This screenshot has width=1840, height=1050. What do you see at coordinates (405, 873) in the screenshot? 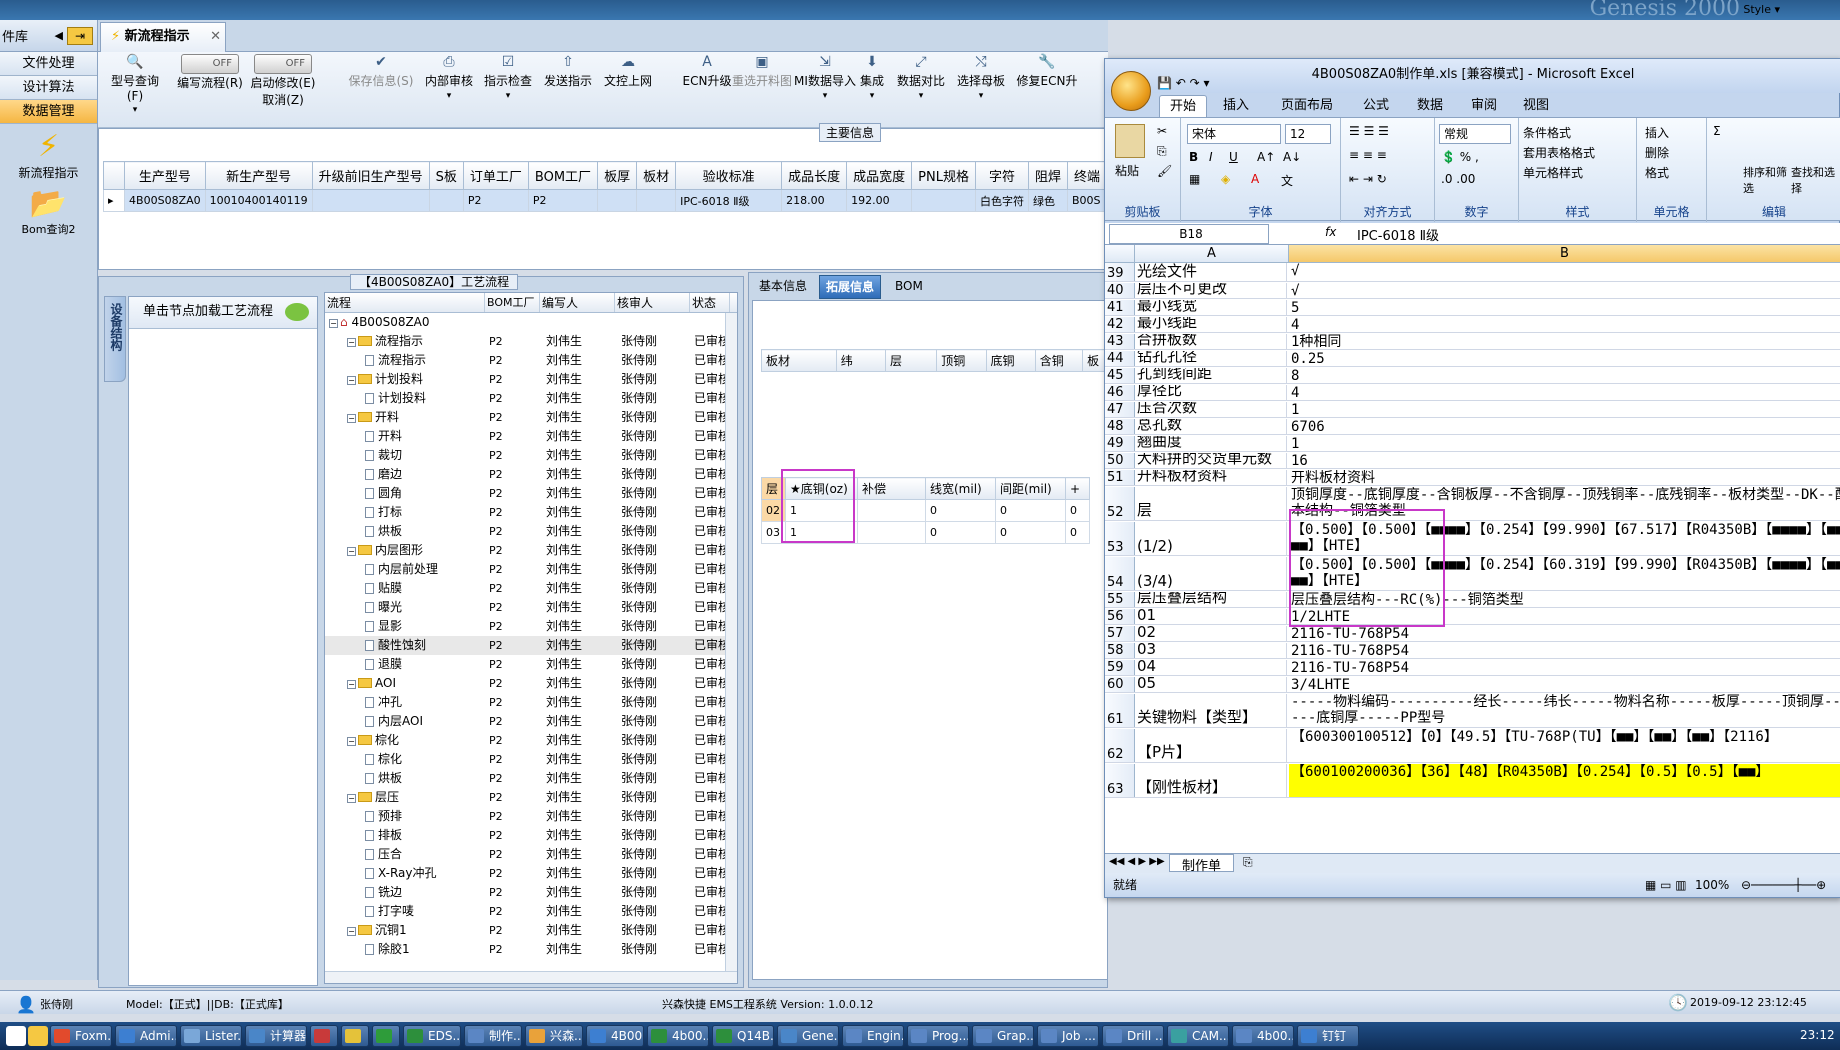
I see `tree-node: X-Ray冲孔` at bounding box center [405, 873].